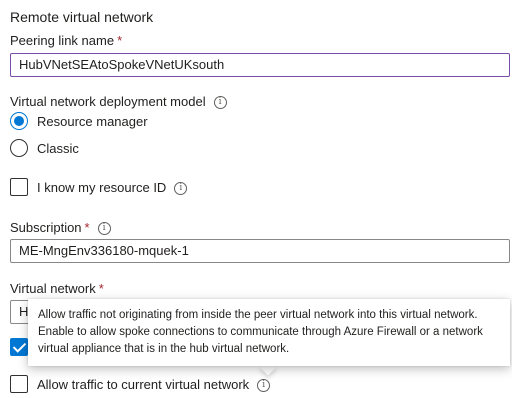 This screenshot has height=398, width=512. What do you see at coordinates (143, 384) in the screenshot?
I see `allow-traffic-label: Allow traffic to current virtual network` at bounding box center [143, 384].